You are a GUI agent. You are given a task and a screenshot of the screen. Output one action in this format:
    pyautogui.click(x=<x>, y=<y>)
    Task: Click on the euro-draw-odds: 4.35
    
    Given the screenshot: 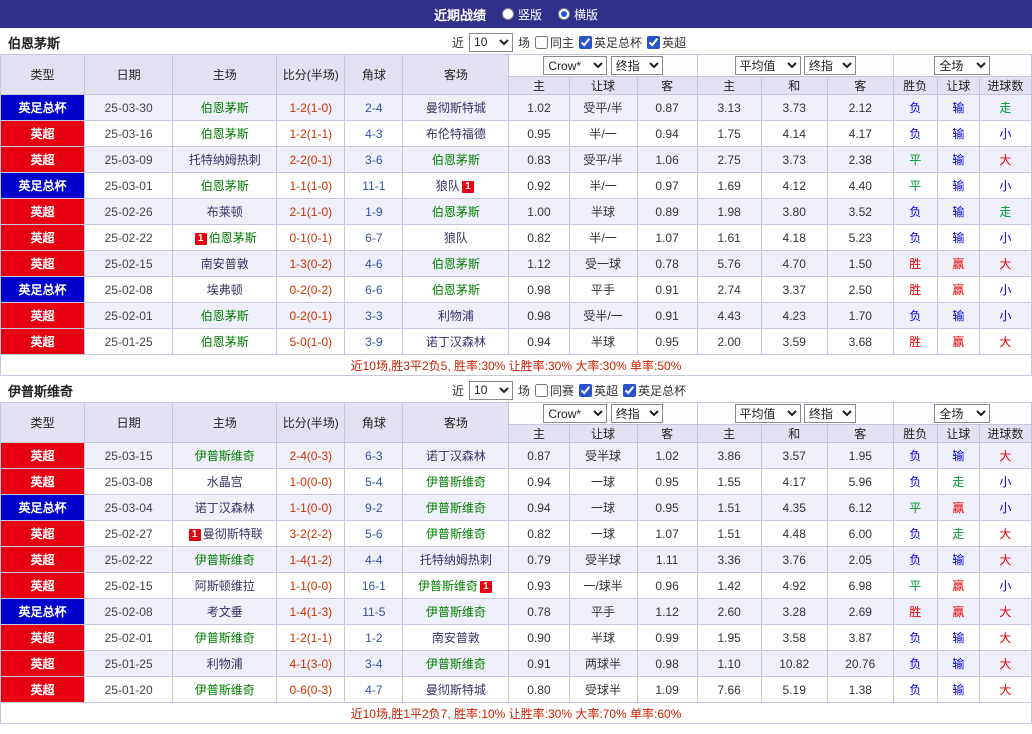 What is the action you would take?
    pyautogui.click(x=794, y=507)
    